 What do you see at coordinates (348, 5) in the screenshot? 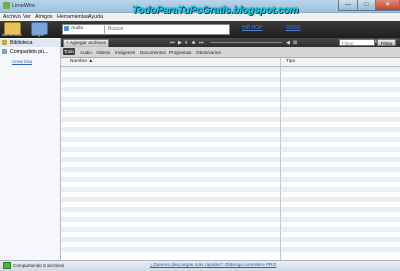
I see `minimize-button: —` at bounding box center [348, 5].